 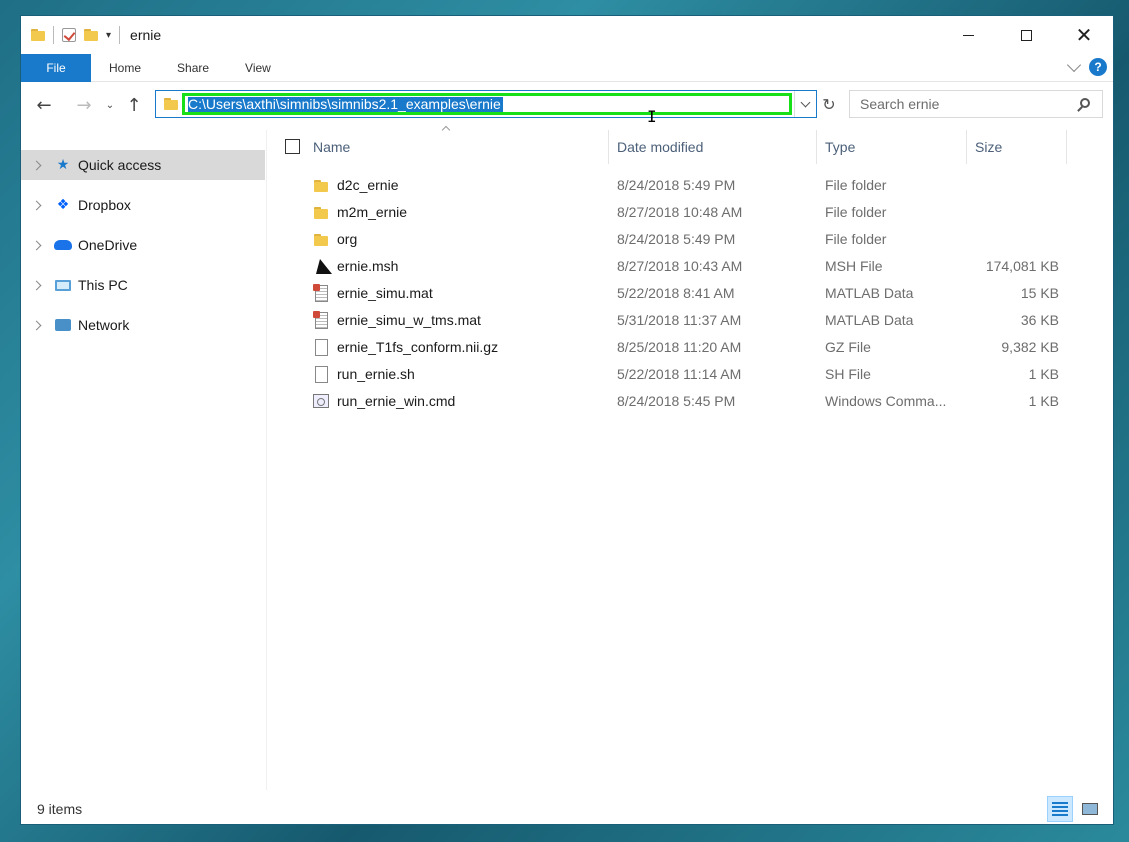 What do you see at coordinates (385, 293) in the screenshot?
I see `file-name: ernie_simu.mat` at bounding box center [385, 293].